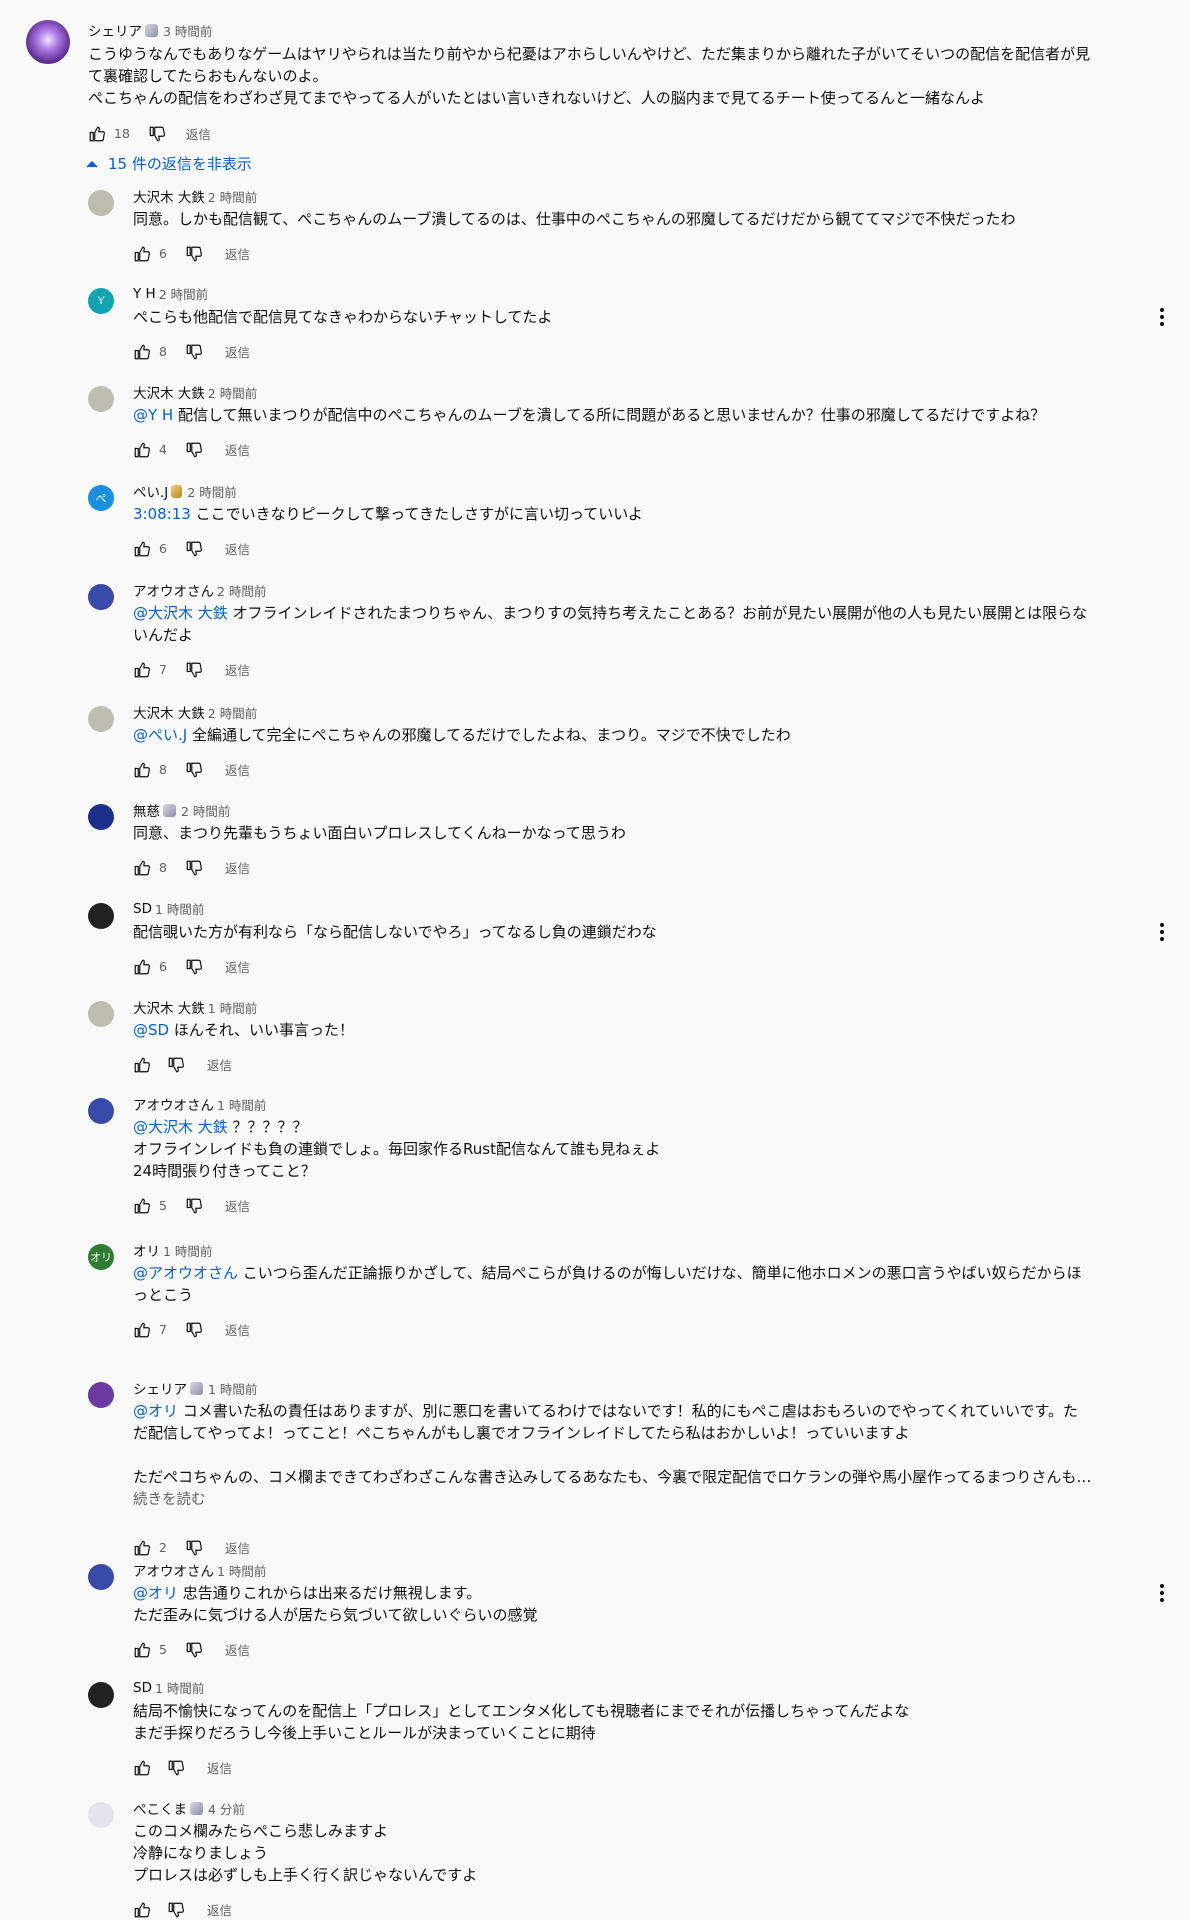 Image resolution: width=1191 pixels, height=1920 pixels. What do you see at coordinates (101, 498) in the screenshot?
I see `avatar: ぺ` at bounding box center [101, 498].